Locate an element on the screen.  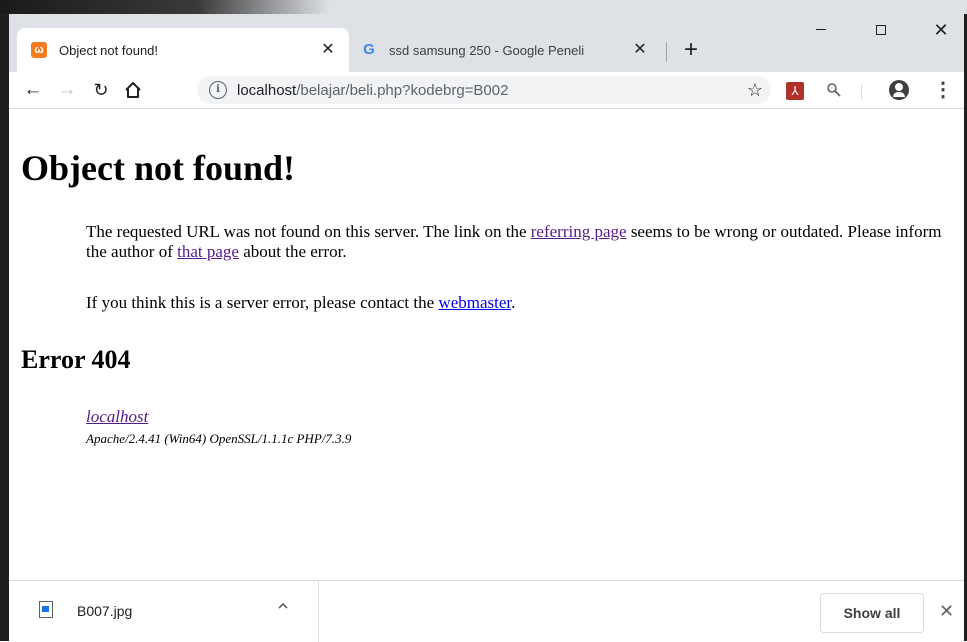
new-tab-button: + is located at coordinates (691, 50).